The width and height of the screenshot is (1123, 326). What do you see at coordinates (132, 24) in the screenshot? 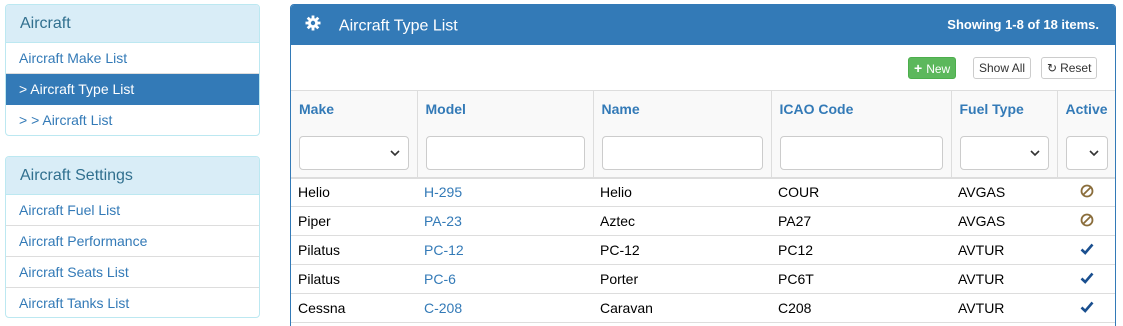
I see `aircraft-nav-heading: Aircraft` at bounding box center [132, 24].